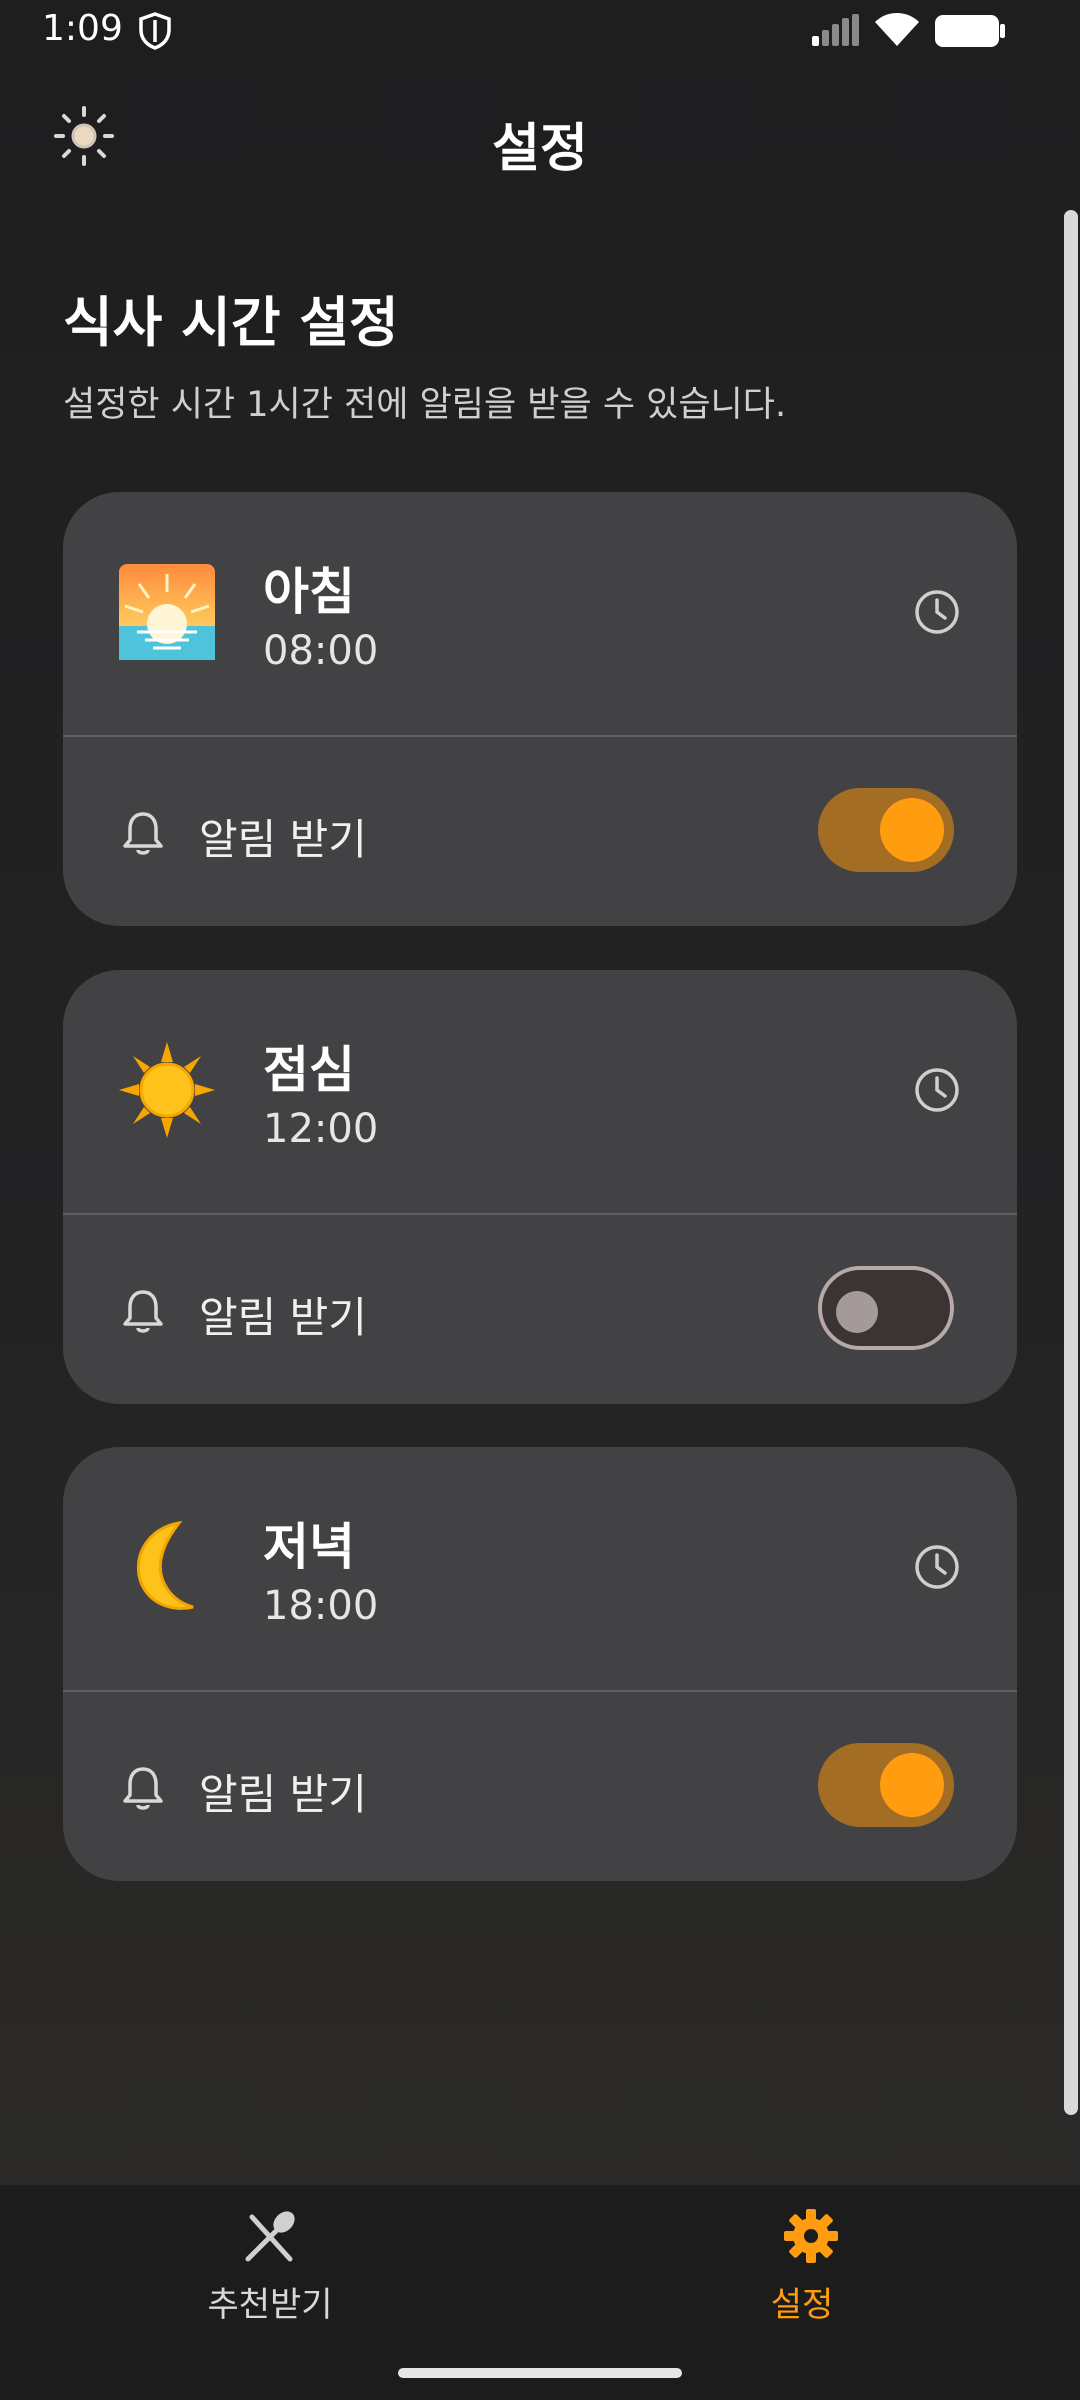 Image resolution: width=1080 pixels, height=2400 pixels. Describe the element at coordinates (897, 29) in the screenshot. I see `wifi-icon` at that location.